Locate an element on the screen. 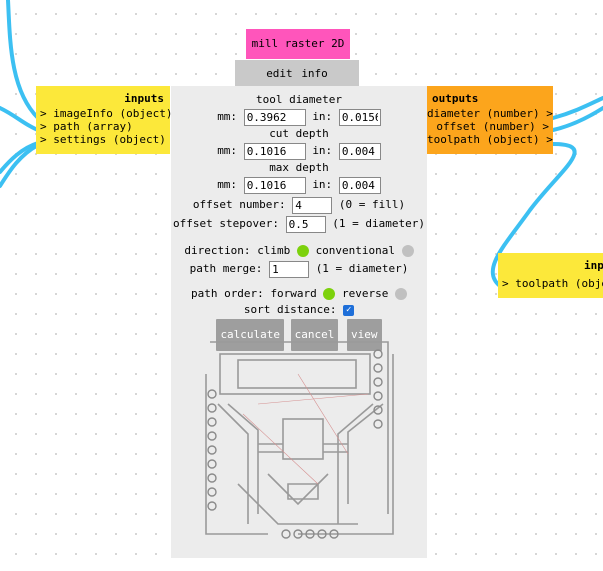  input-port-settings: > settings (object) is located at coordinates (103, 139).